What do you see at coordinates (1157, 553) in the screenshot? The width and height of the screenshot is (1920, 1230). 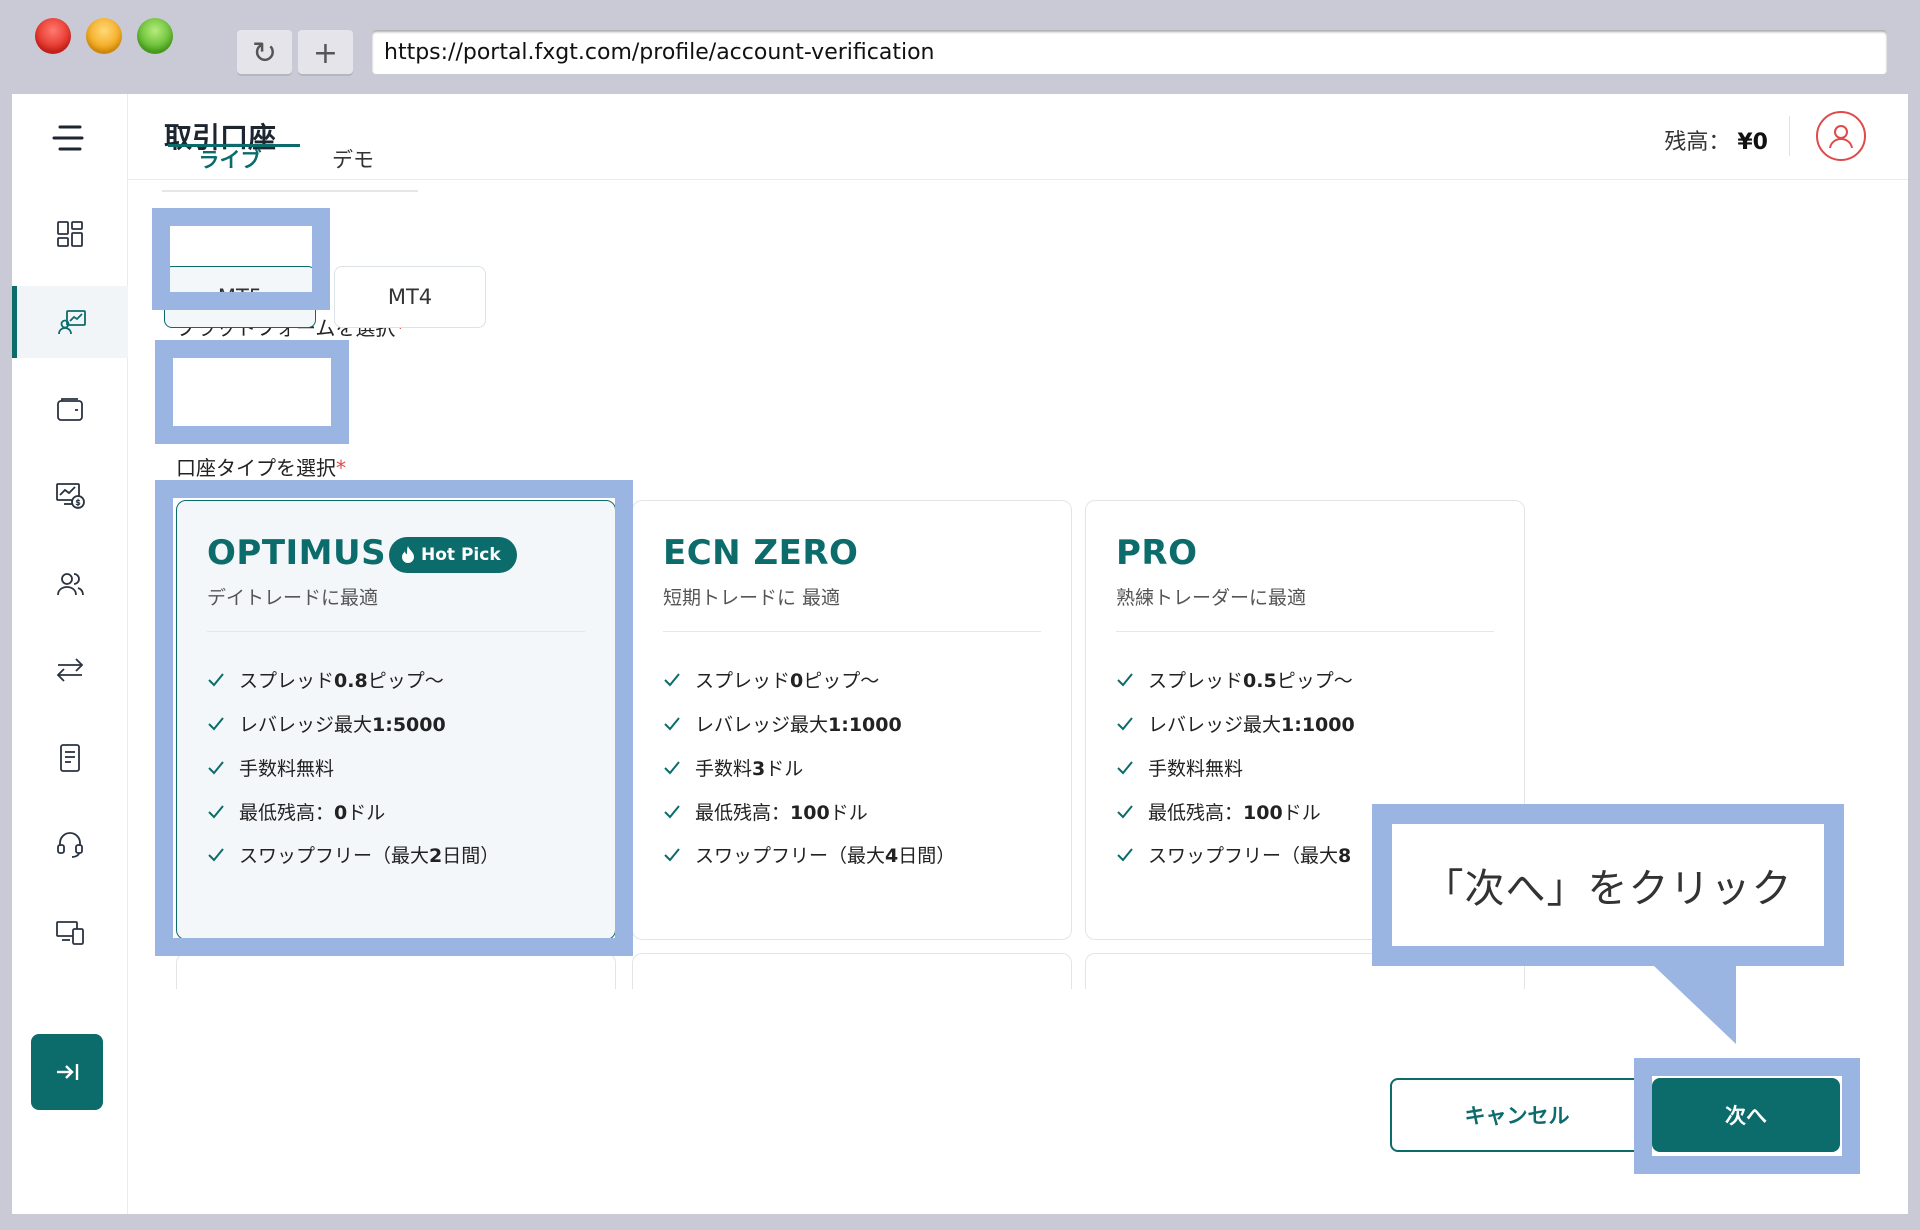 I see `card-title: PRO` at bounding box center [1157, 553].